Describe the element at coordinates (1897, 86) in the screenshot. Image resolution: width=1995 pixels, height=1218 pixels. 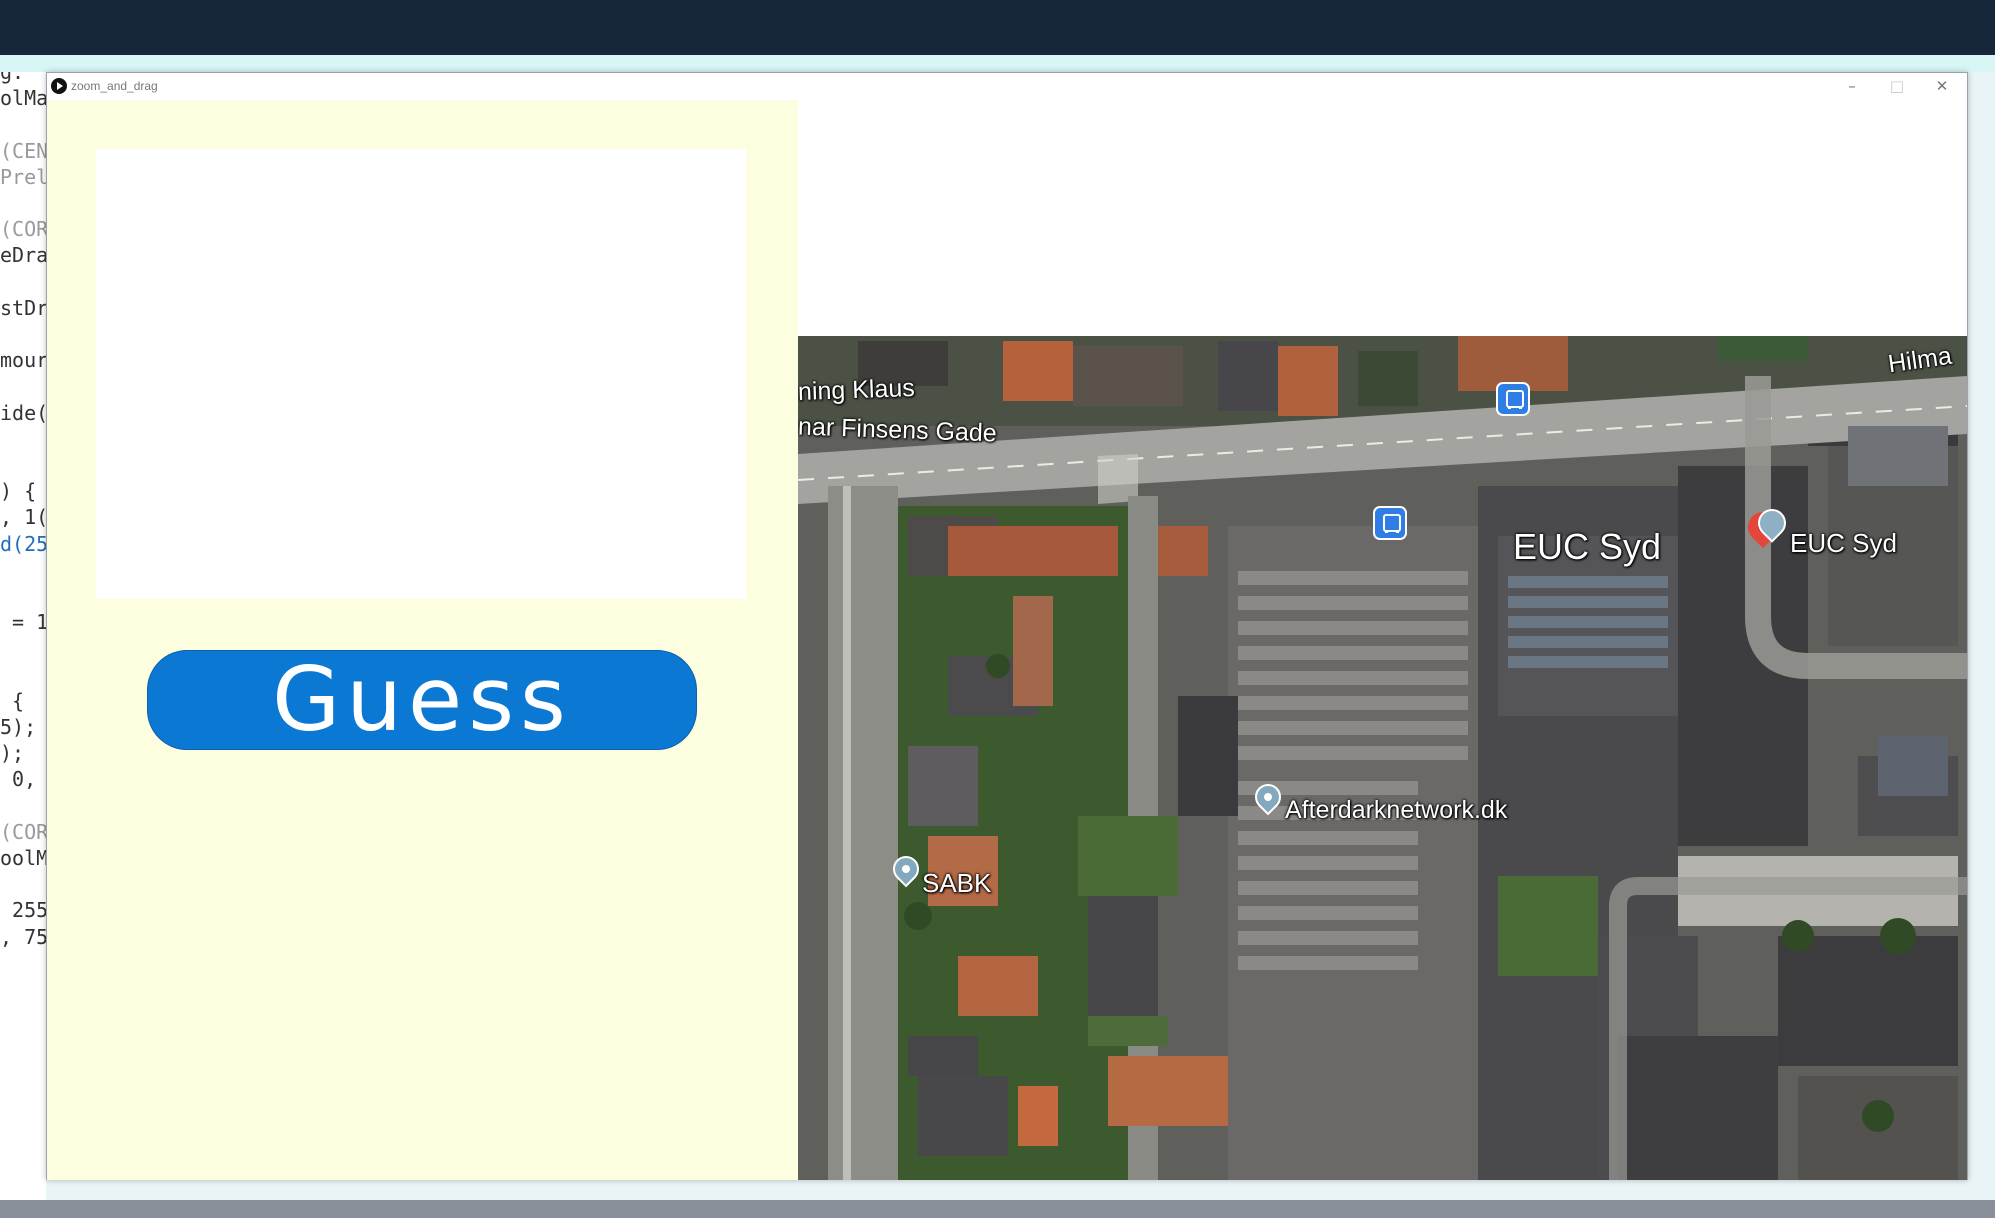
I see `maximize-button: □` at that location.